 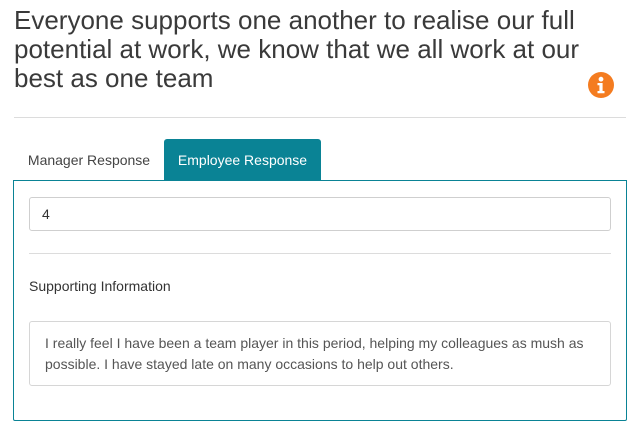 What do you see at coordinates (320, 253) in the screenshot?
I see `panel-divider` at bounding box center [320, 253].